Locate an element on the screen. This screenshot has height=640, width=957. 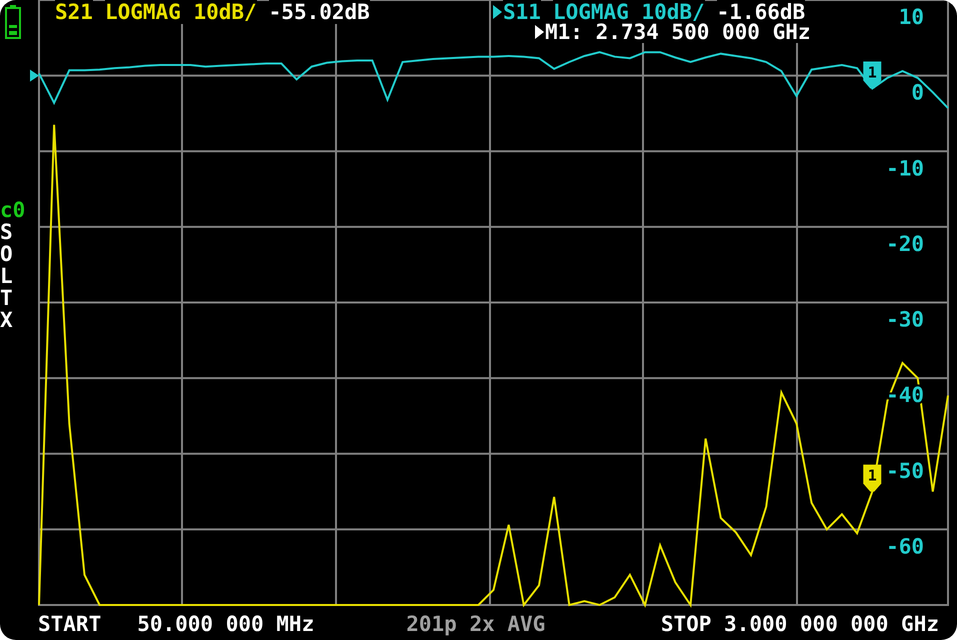
axis-tick-label: -20 is located at coordinates (905, 244).